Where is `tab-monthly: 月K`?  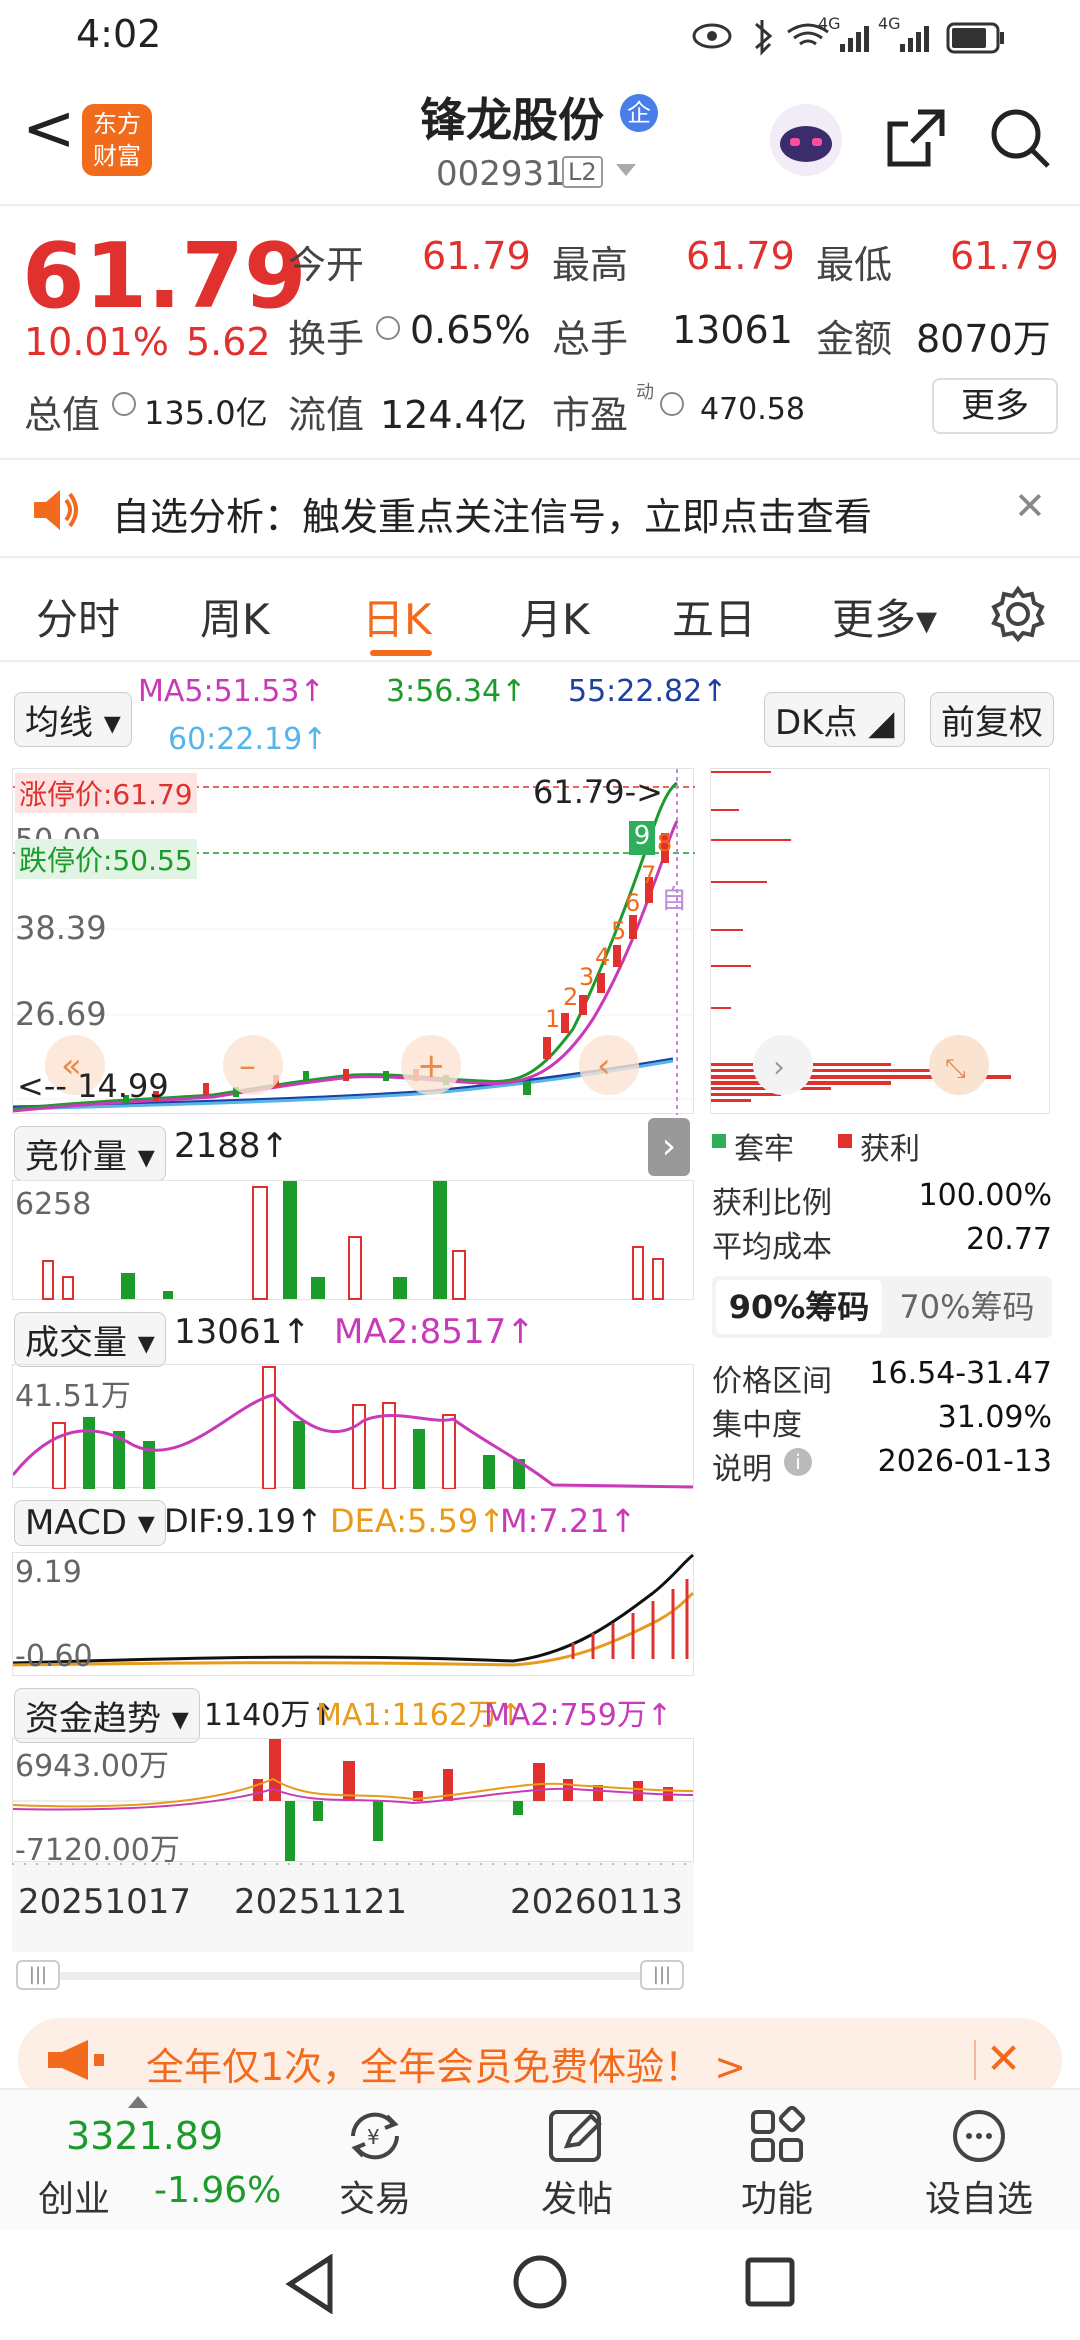 tab-monthly: 月K is located at coordinates (555, 616).